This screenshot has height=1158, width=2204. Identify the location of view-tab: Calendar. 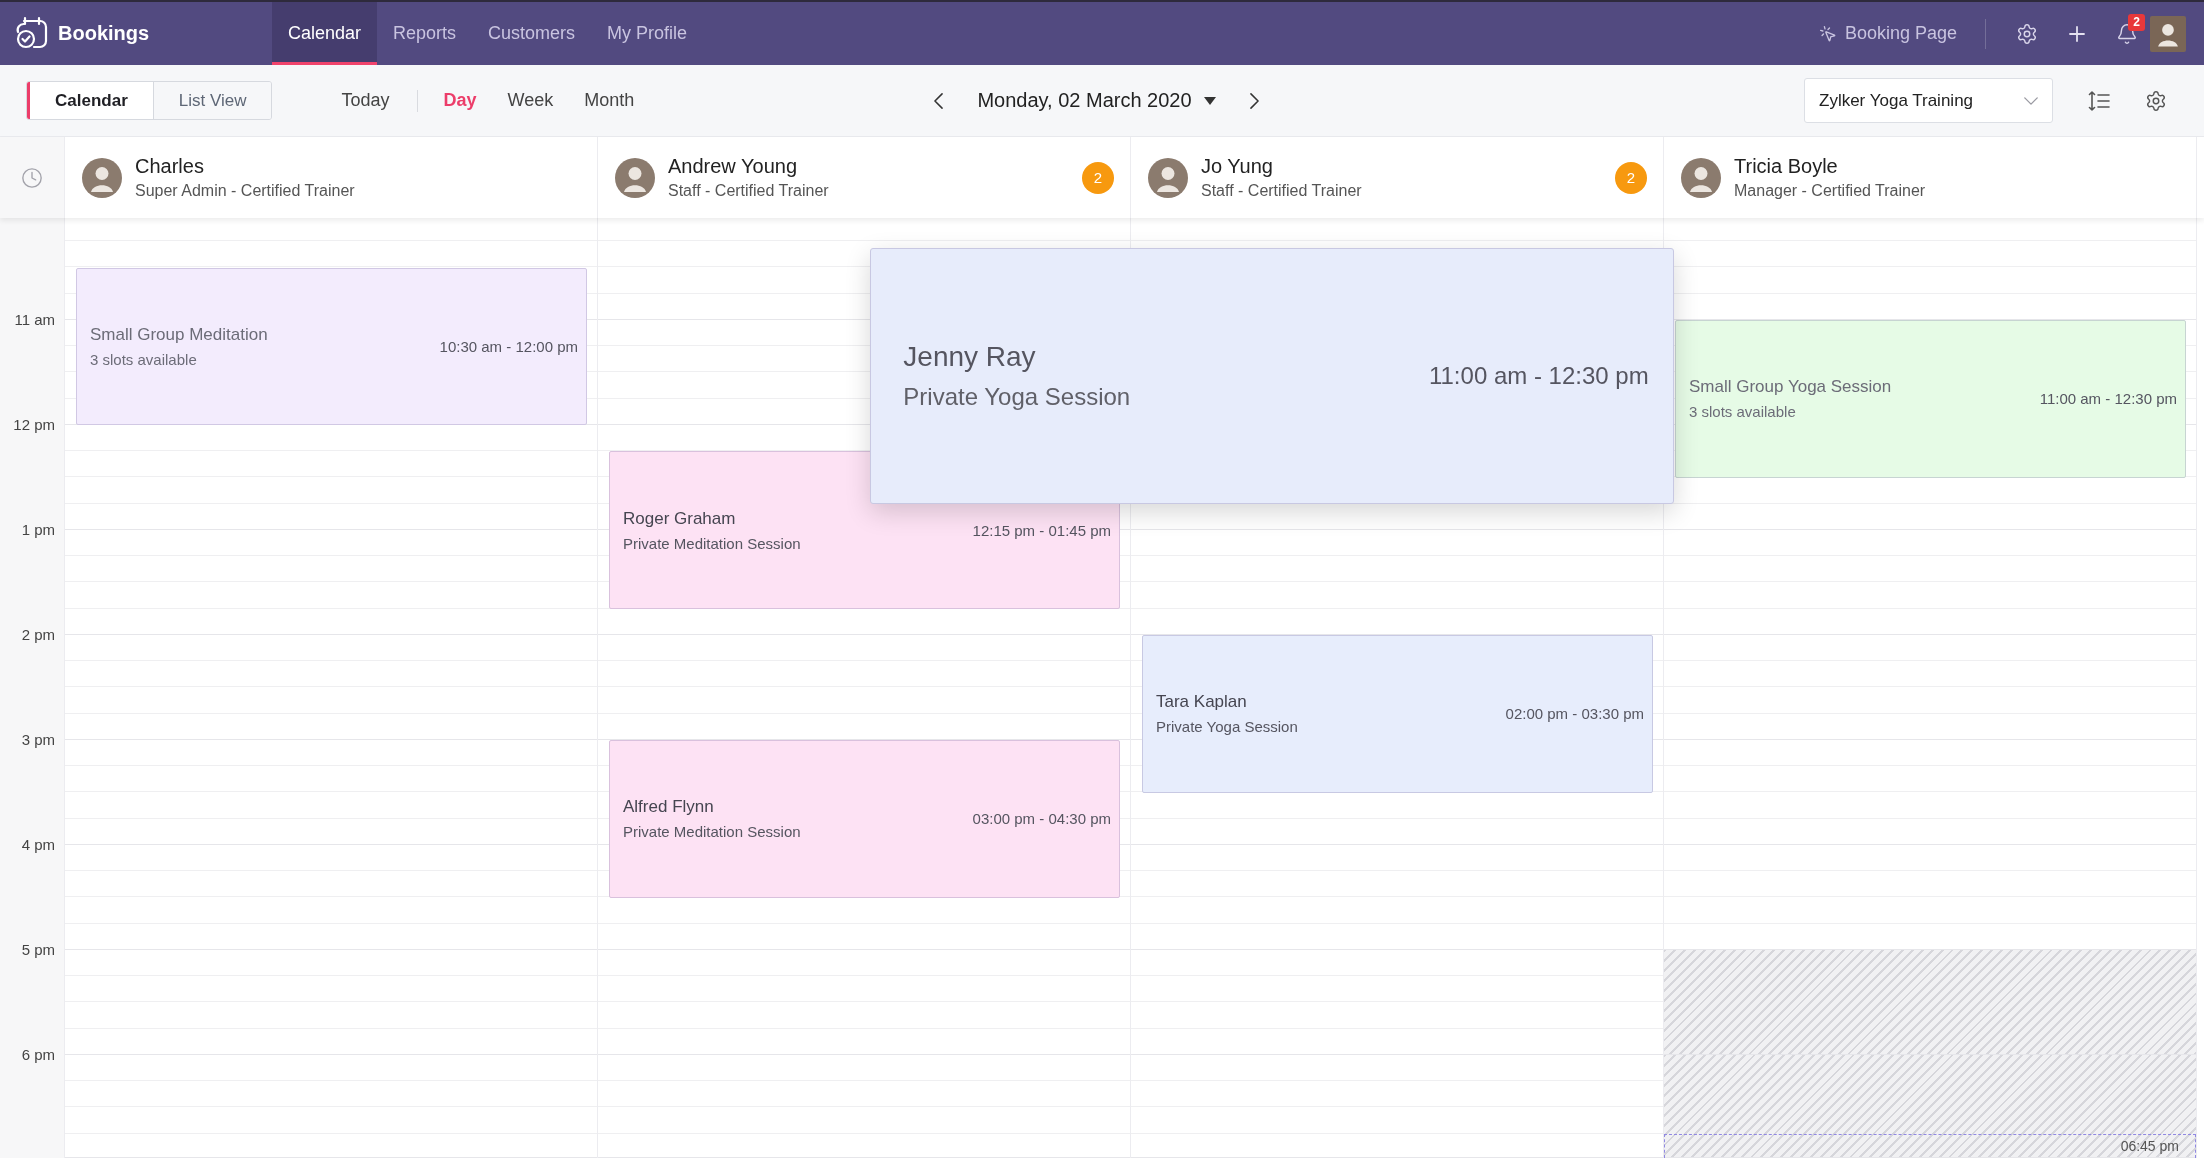
(90, 100).